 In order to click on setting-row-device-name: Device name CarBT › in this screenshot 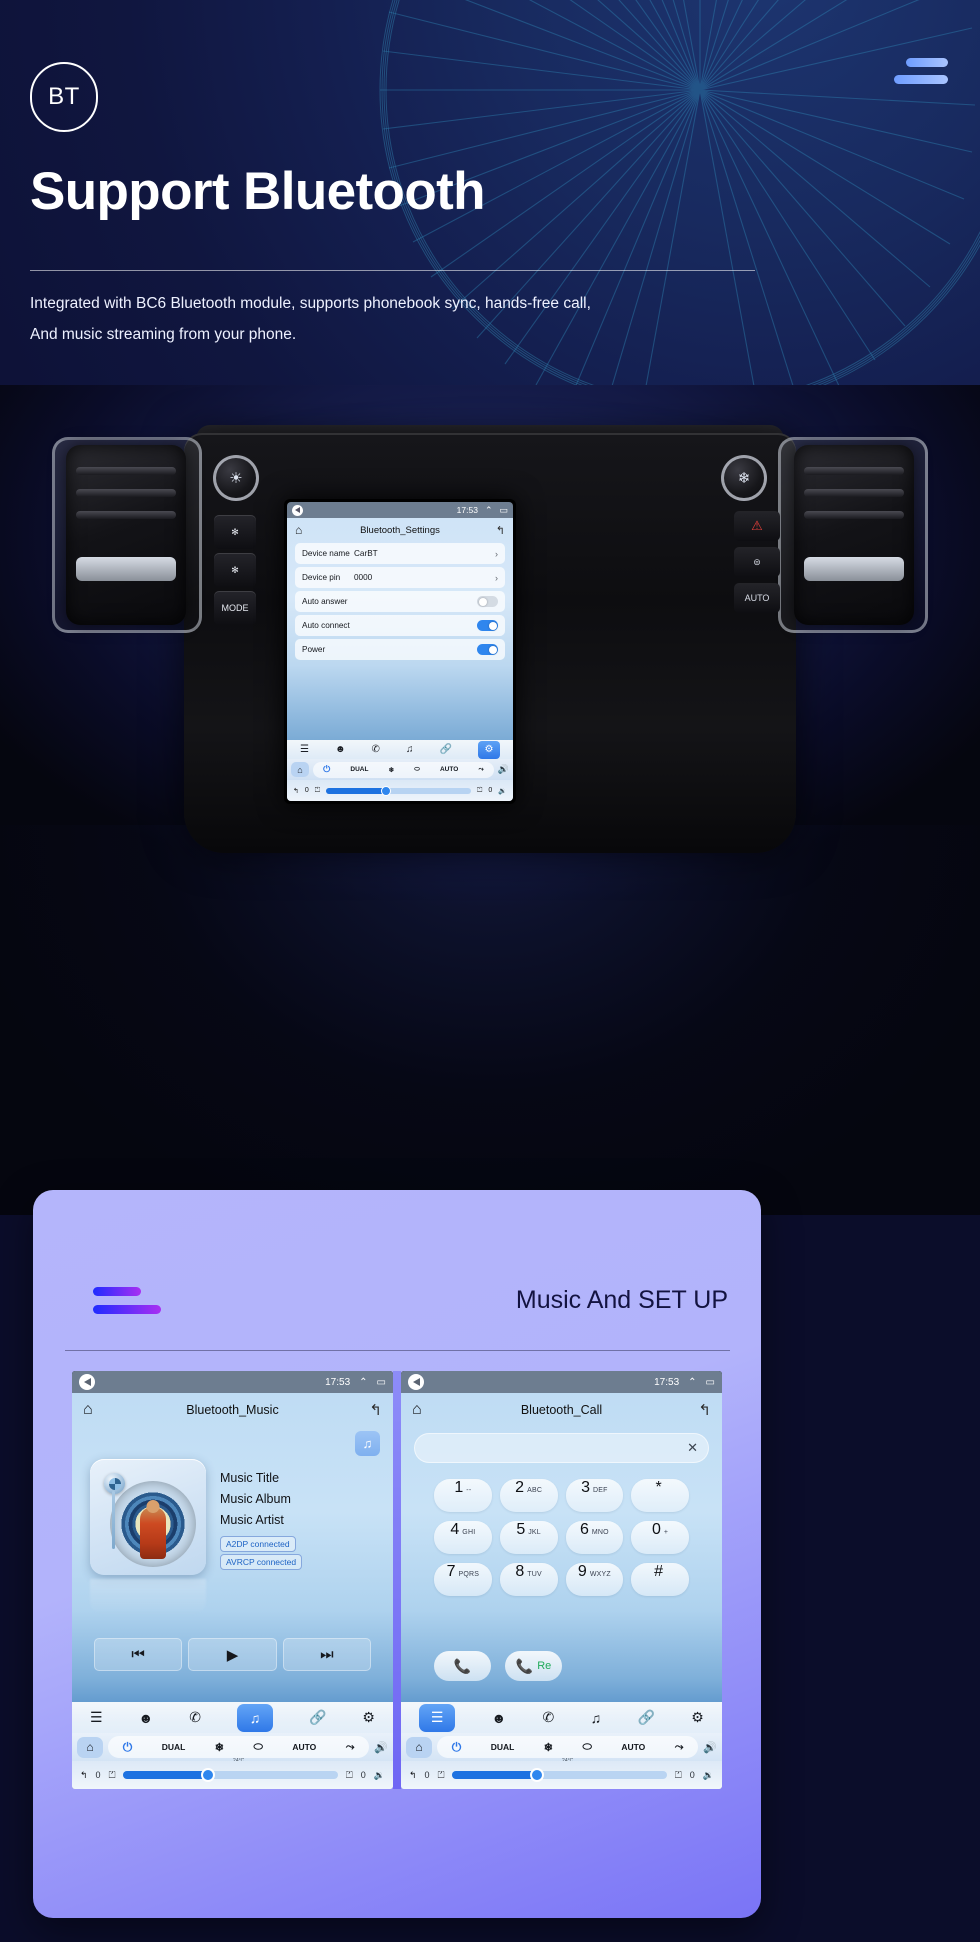, I will do `click(400, 553)`.